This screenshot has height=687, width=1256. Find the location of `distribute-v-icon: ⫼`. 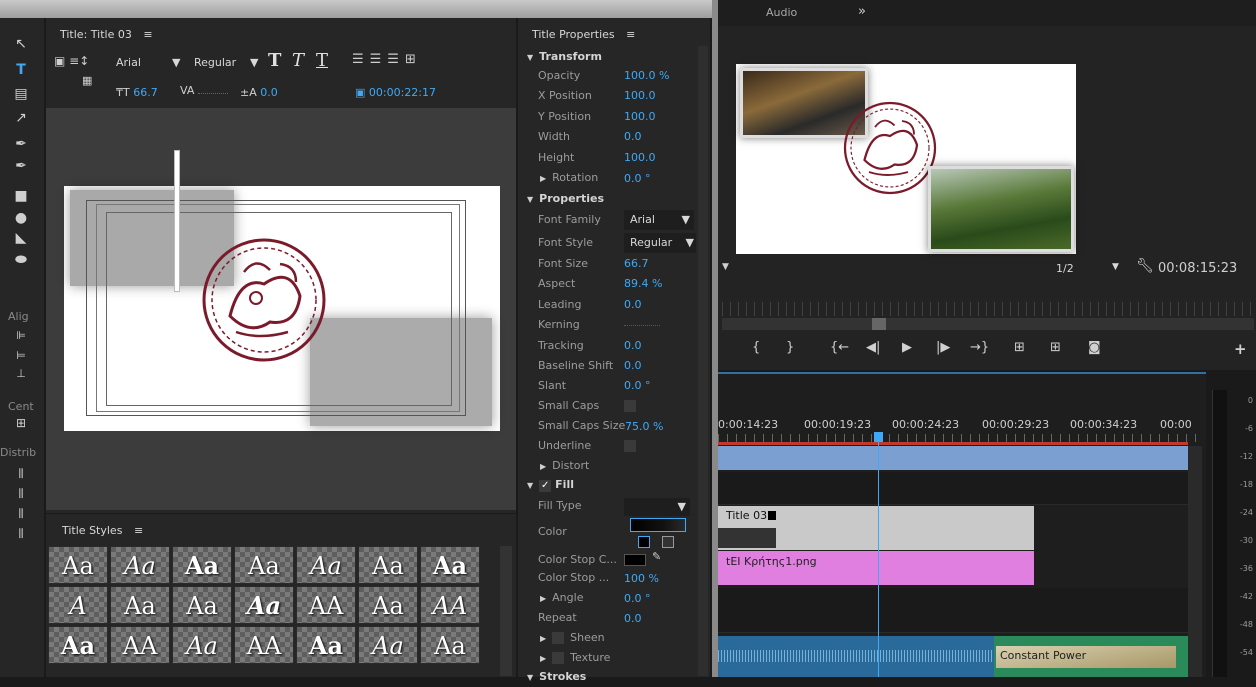

distribute-v-icon: ⫼ is located at coordinates (21, 494).